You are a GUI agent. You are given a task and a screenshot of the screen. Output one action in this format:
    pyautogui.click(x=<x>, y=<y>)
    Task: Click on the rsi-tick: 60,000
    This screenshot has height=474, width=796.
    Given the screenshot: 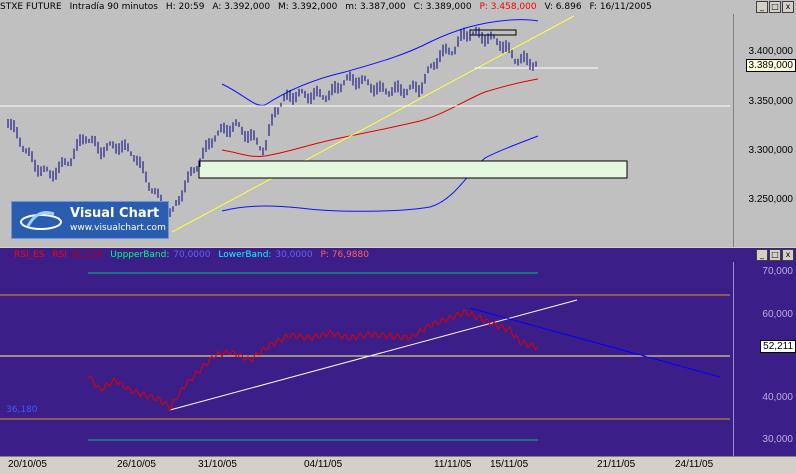 What is the action you would take?
    pyautogui.click(x=777, y=314)
    